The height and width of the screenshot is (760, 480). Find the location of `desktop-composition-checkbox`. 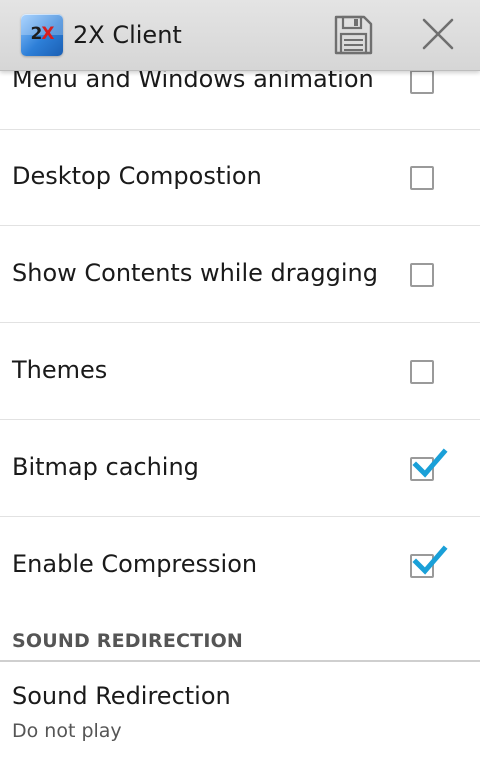

desktop-composition-checkbox is located at coordinates (422, 178).